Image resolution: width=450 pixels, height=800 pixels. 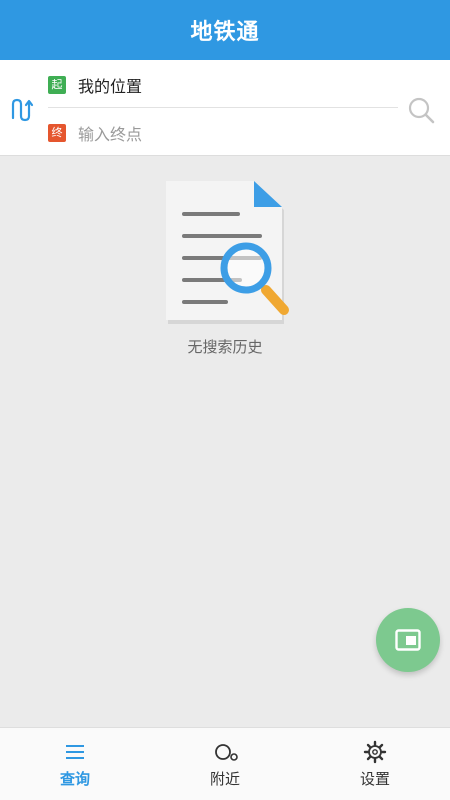 What do you see at coordinates (57, 85) in the screenshot?
I see `start-badge: 起` at bounding box center [57, 85].